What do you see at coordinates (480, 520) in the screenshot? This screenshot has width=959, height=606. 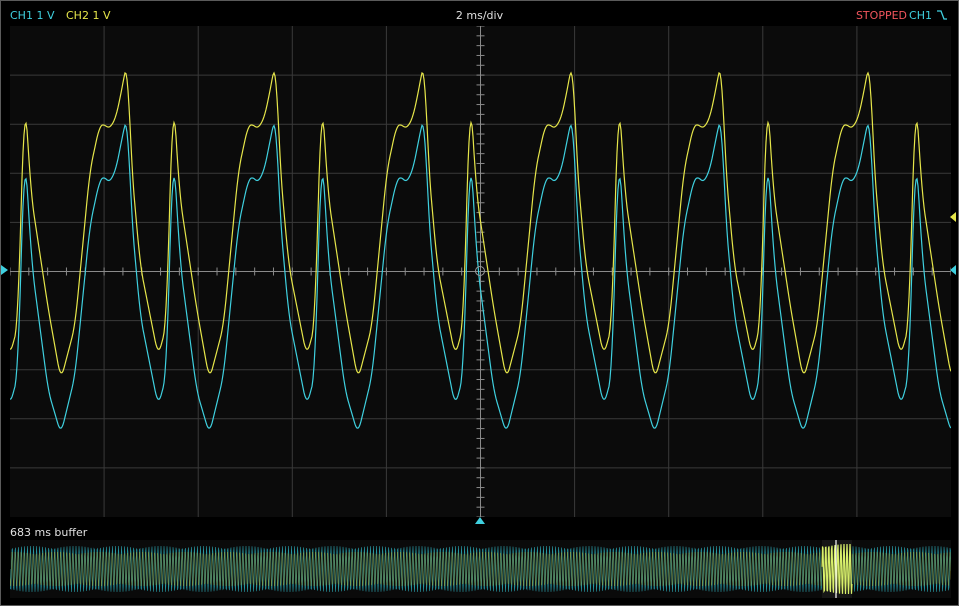 I see `trigger-position-marker` at bounding box center [480, 520].